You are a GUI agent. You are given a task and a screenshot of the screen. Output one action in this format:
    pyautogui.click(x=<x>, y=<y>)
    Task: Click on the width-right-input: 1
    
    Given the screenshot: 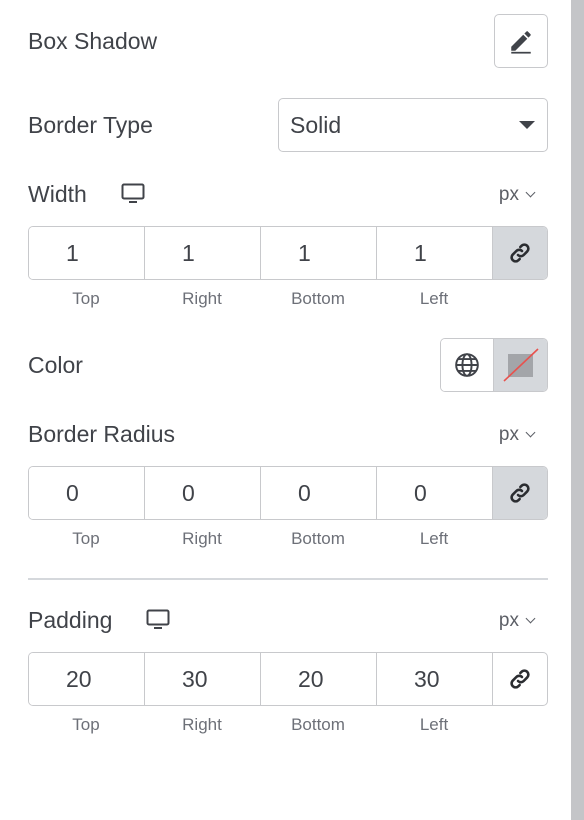 What is the action you would take?
    pyautogui.click(x=203, y=253)
    